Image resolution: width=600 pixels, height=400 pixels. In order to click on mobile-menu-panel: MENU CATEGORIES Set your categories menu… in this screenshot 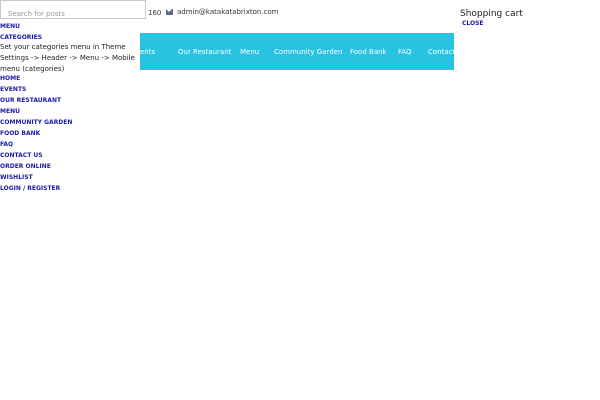, I will do `click(73, 100)`.